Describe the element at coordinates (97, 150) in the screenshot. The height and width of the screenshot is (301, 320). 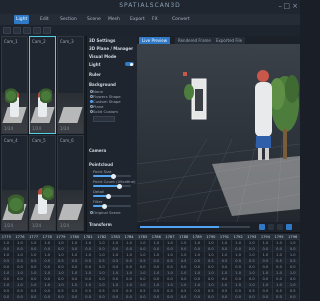
I see `section-camera: Camera` at that location.